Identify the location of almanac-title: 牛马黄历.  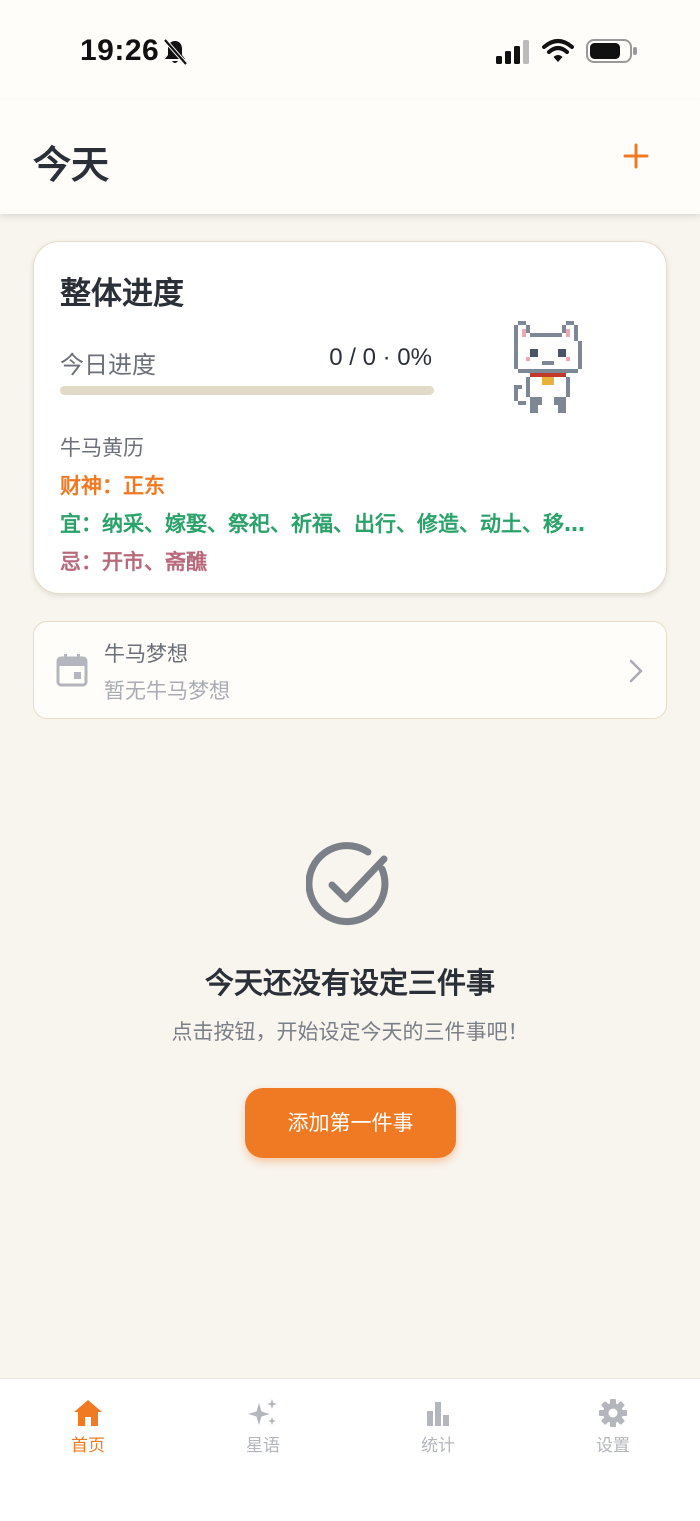
(102, 448).